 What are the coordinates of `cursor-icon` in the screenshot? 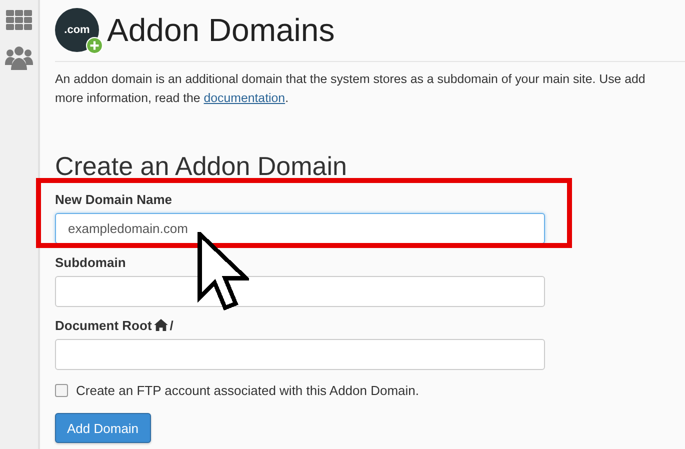 It's located at (223, 272).